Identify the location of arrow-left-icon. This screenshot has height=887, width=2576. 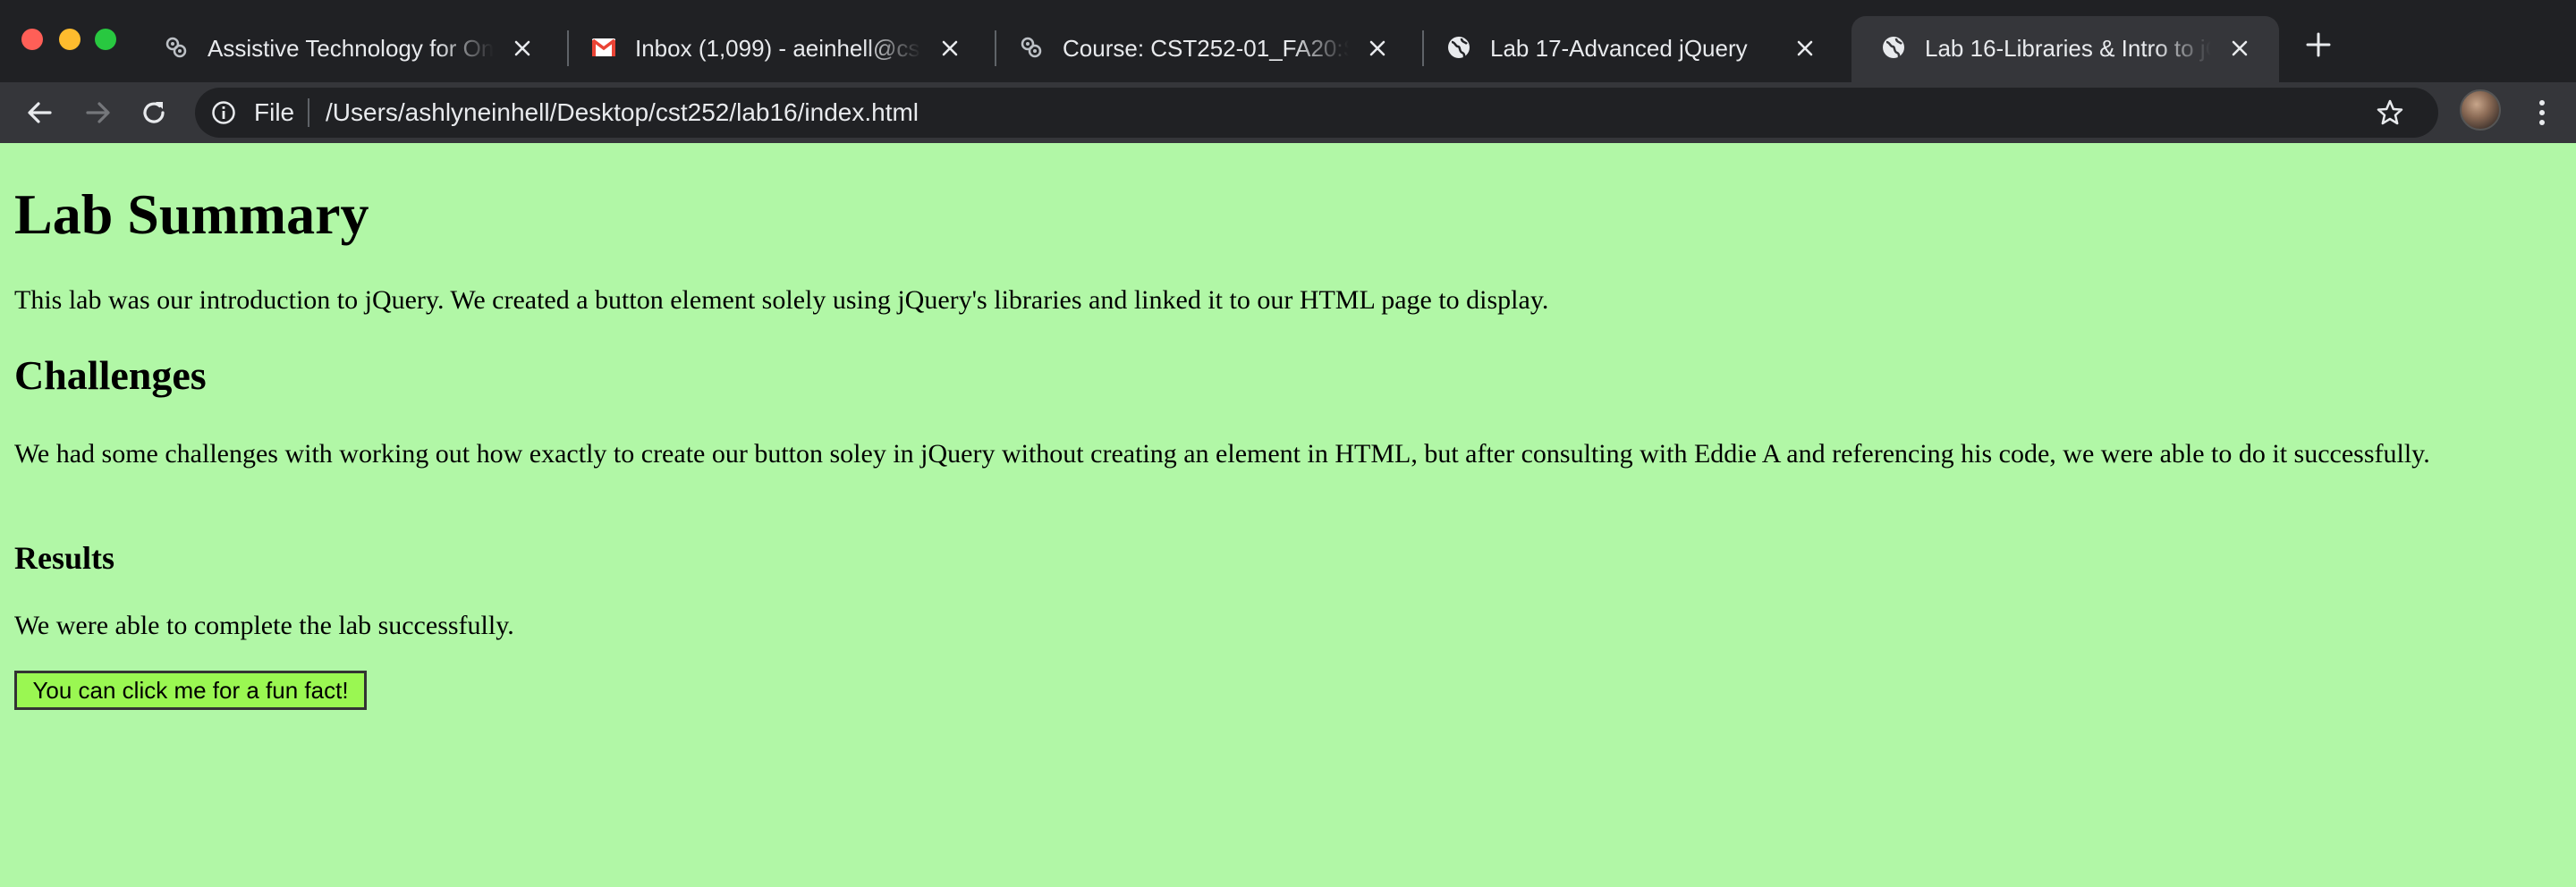
(40, 113).